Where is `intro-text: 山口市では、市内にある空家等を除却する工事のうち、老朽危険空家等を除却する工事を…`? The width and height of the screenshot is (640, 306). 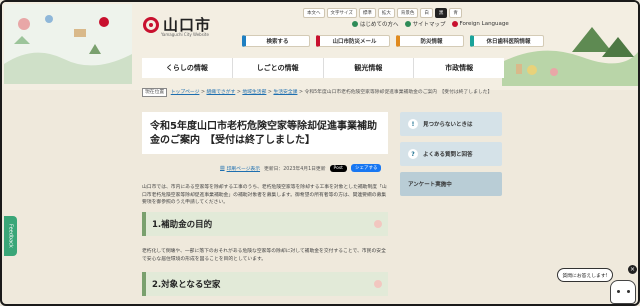
intro-text: 山口市では、市内にある空家等を除却する工事のうち、老朽危険空家等を除却する工事を… is located at coordinates (264, 195).